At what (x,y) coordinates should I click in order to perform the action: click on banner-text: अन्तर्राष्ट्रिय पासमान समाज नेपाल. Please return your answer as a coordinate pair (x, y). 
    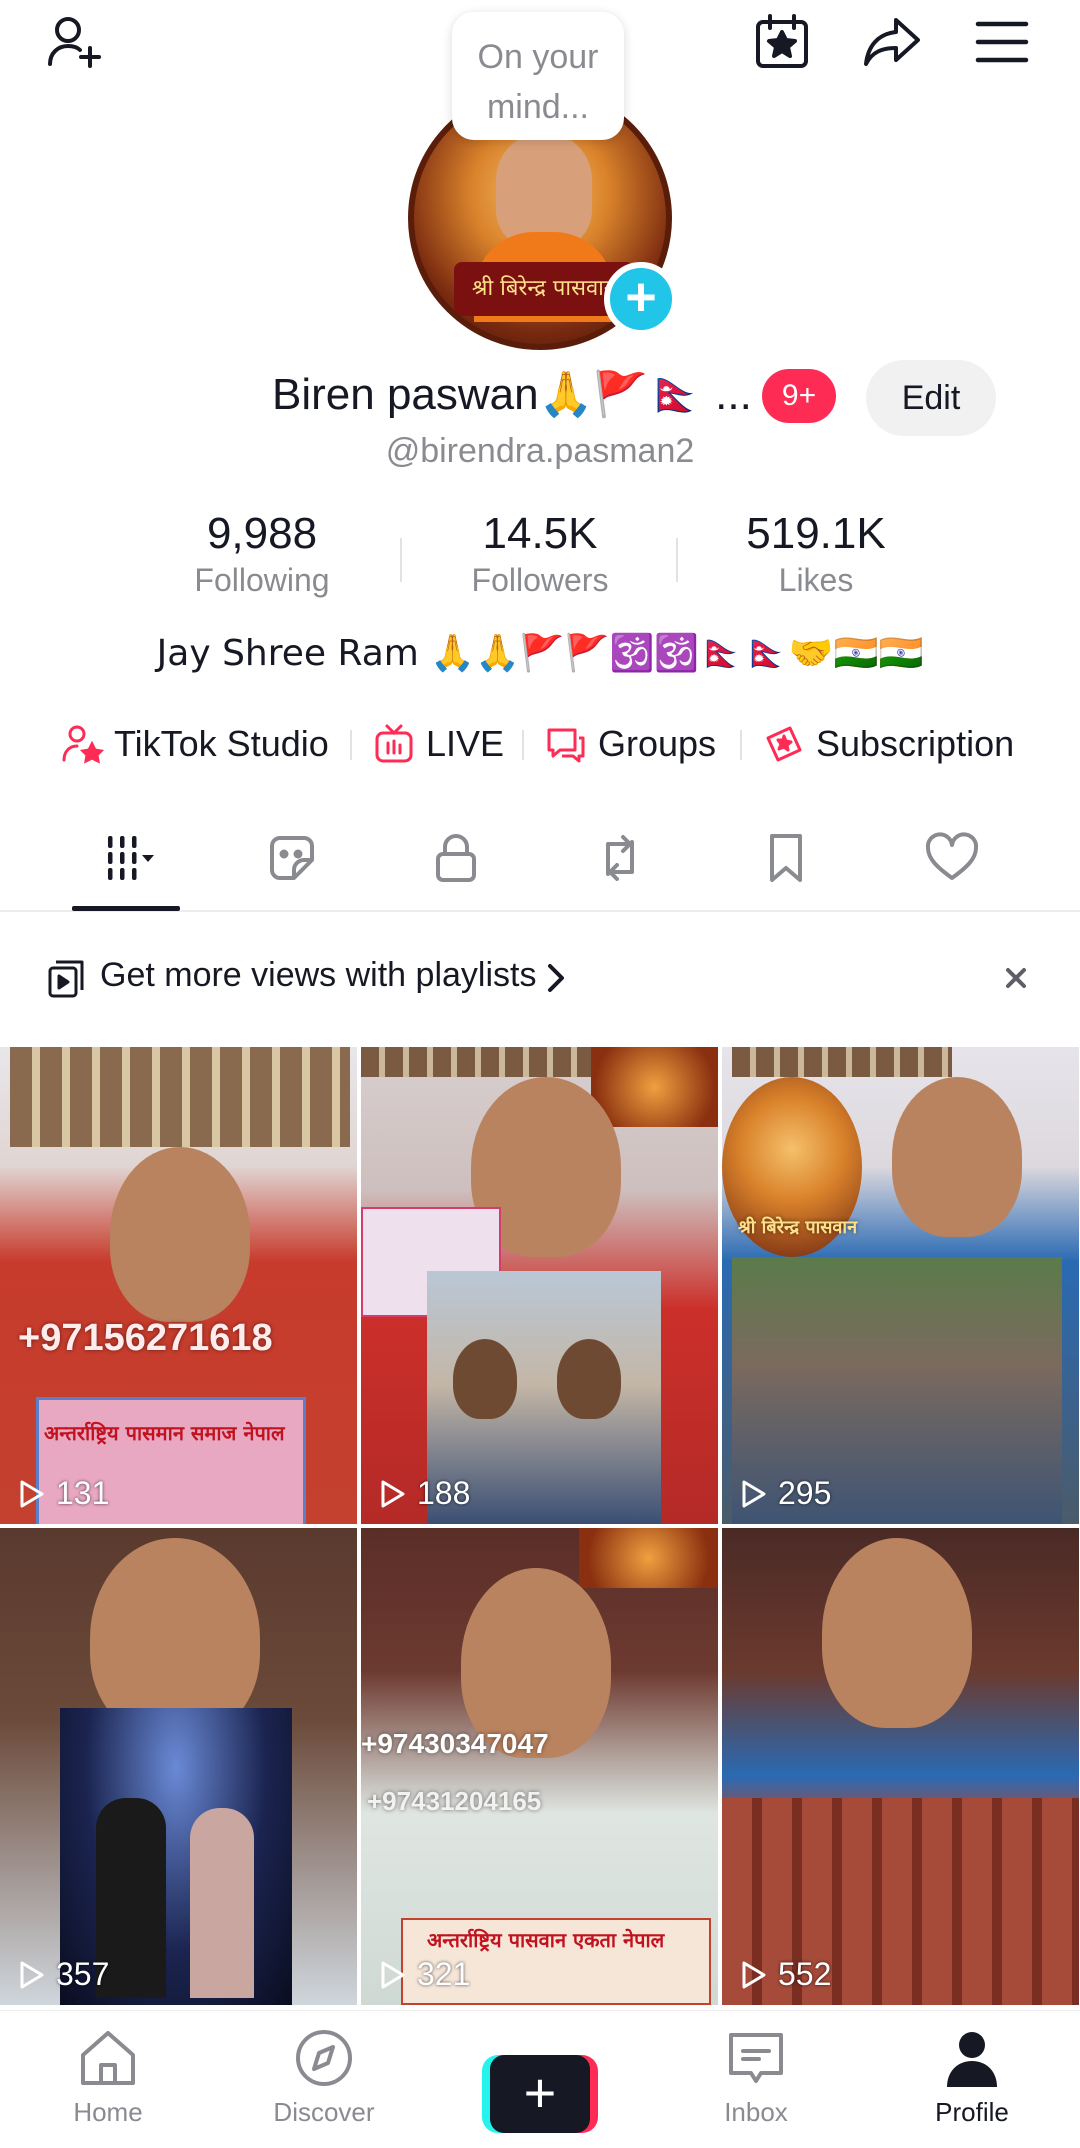
    Looking at the image, I should click on (164, 1433).